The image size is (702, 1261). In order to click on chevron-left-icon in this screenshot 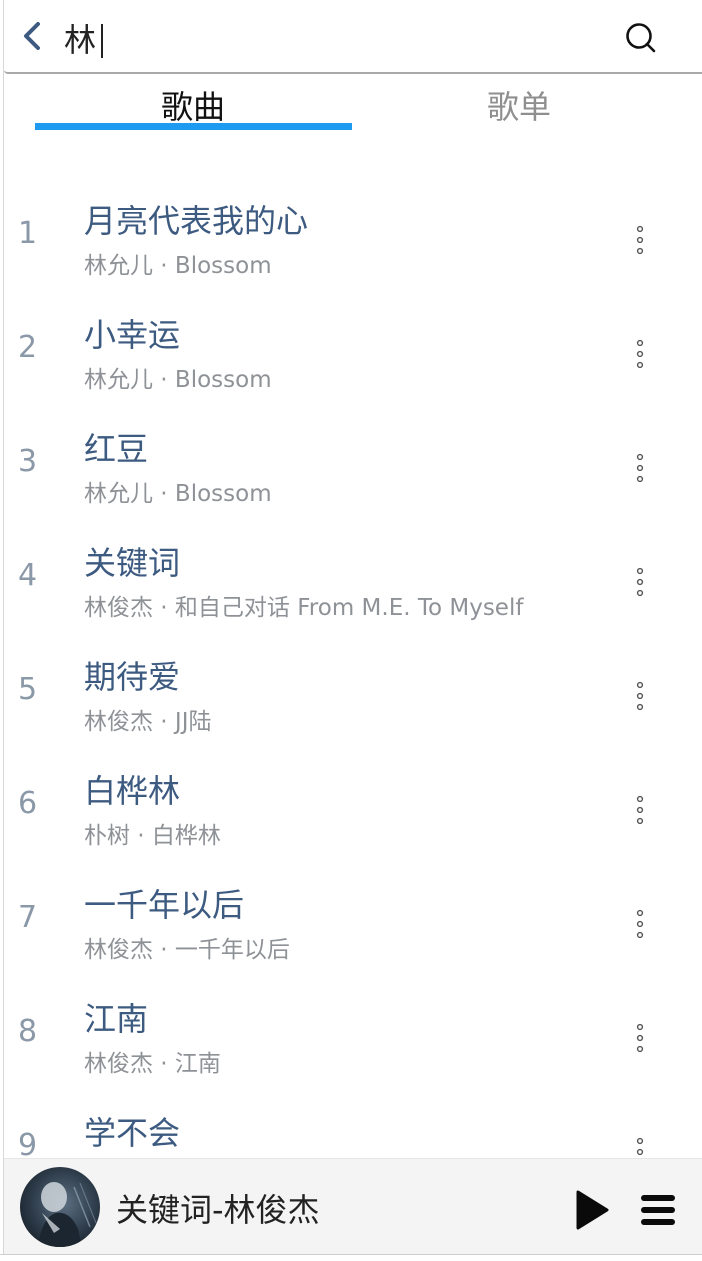, I will do `click(32, 36)`.